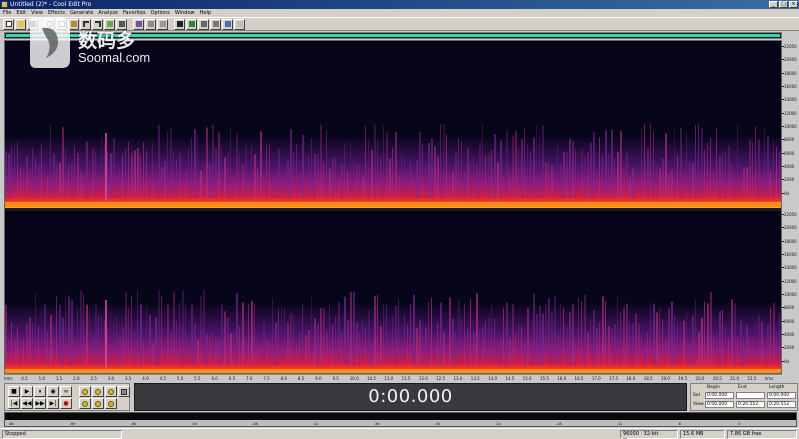 This screenshot has width=799, height=439. I want to click on menu-window: Window, so click(185, 13).